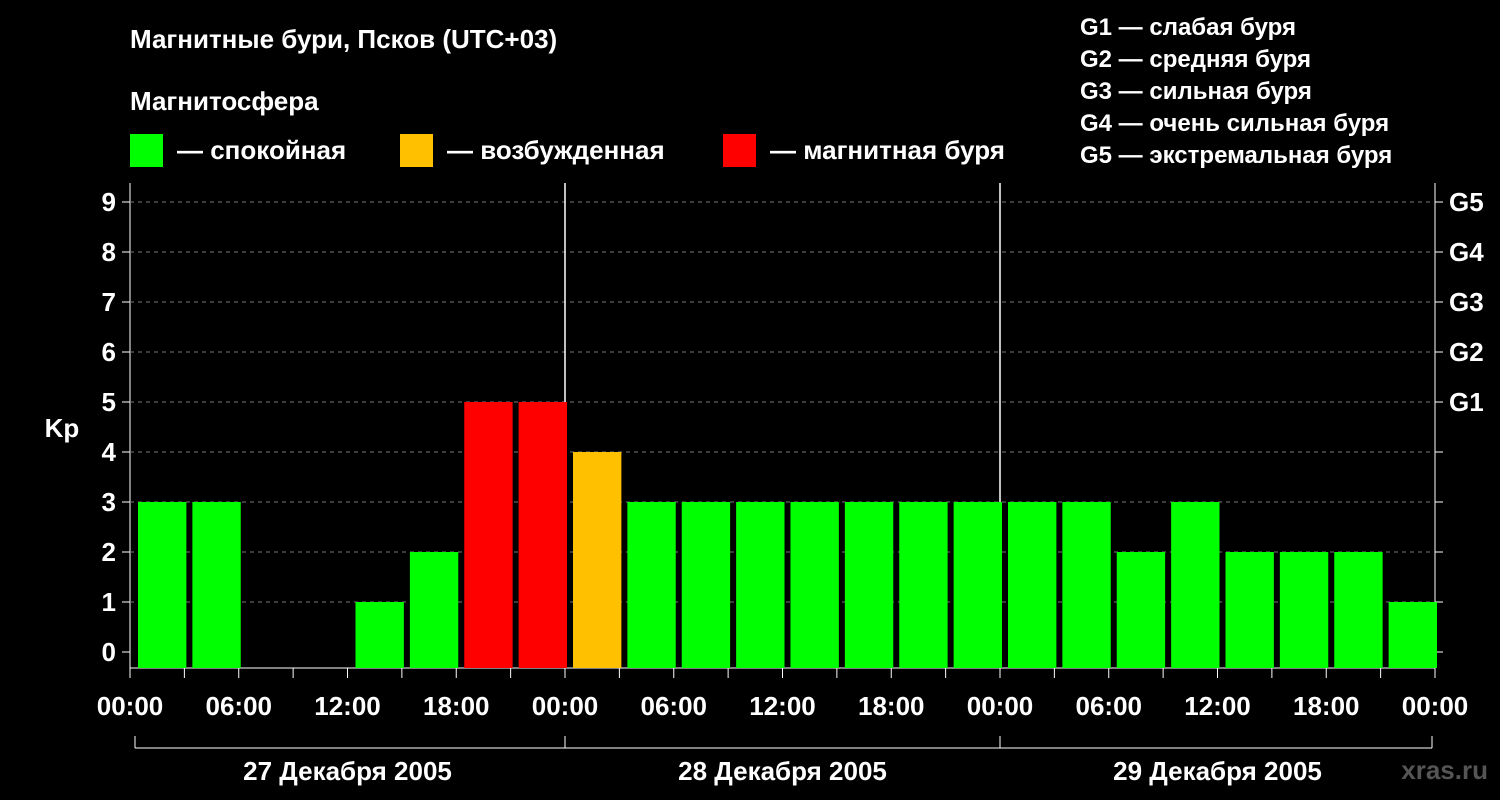 The width and height of the screenshot is (1500, 800). Describe the element at coordinates (347, 771) in the screenshot. I see `day-label: 27 Декабря 2005` at that location.